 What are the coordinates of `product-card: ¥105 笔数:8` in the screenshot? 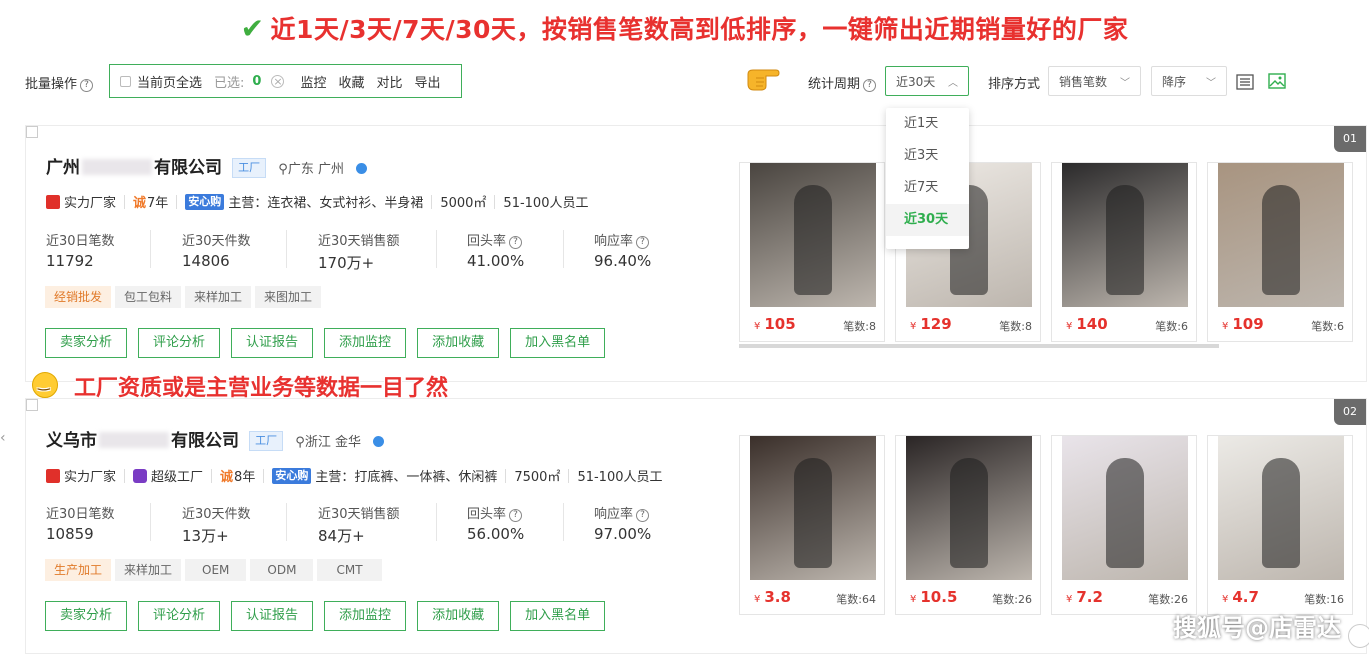 It's located at (812, 252).